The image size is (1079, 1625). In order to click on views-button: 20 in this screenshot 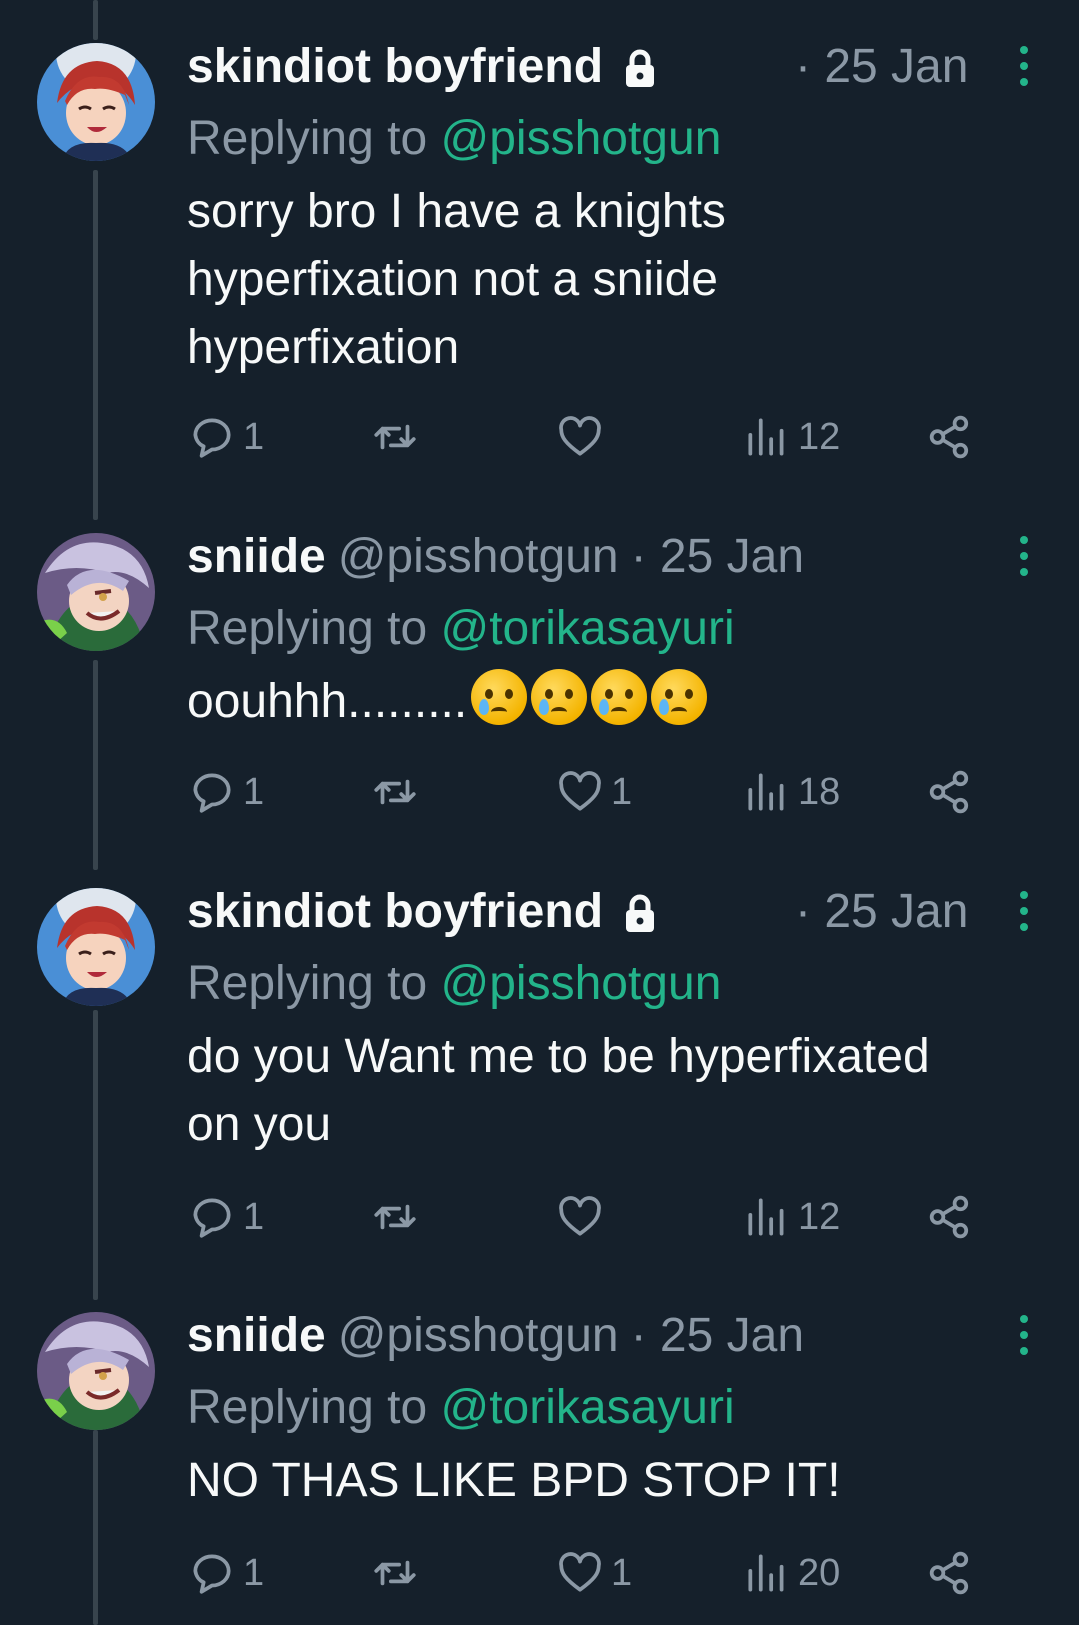, I will do `click(791, 1573)`.